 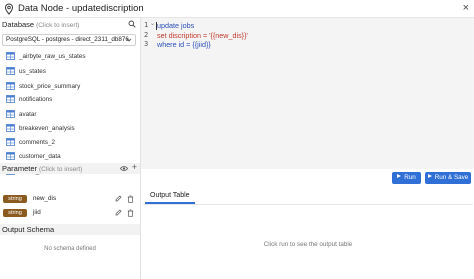 I want to click on data-node-icon, so click(x=9, y=9).